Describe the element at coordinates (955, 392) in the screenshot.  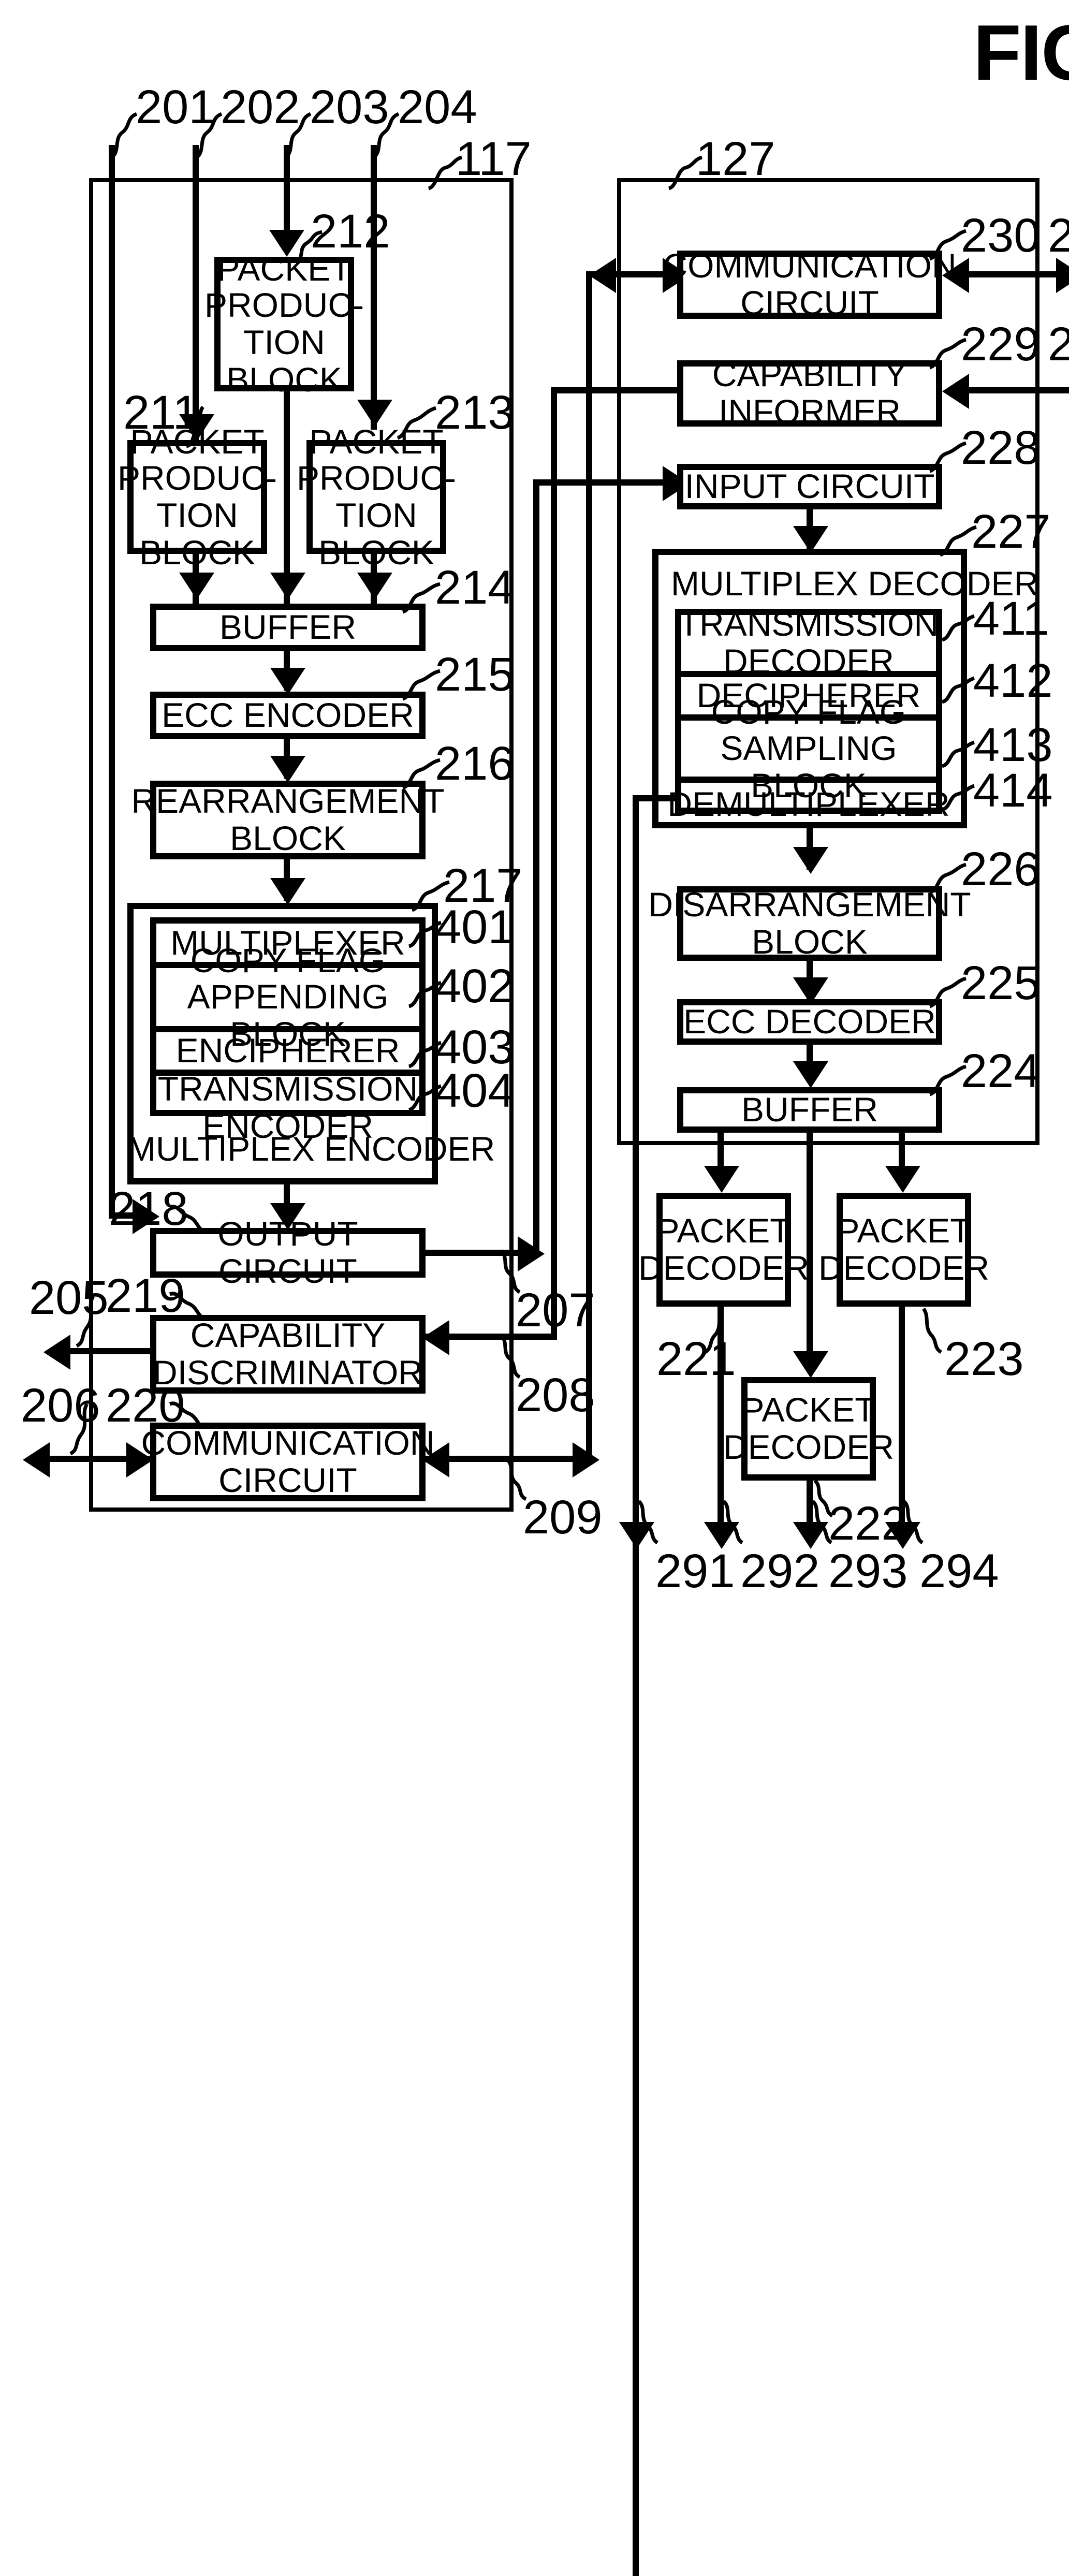
I see `arrow-295-left` at that location.